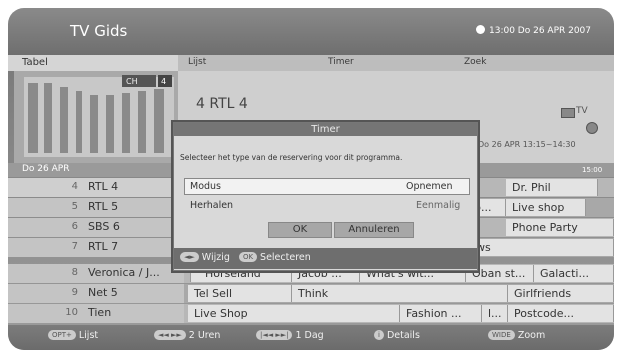  Describe the element at coordinates (325, 129) in the screenshot. I see `dialog-title: Timer` at that location.